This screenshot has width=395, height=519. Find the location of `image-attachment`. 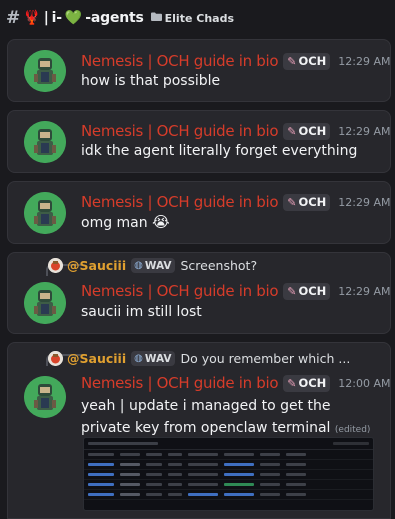

image-attachment is located at coordinates (228, 474).